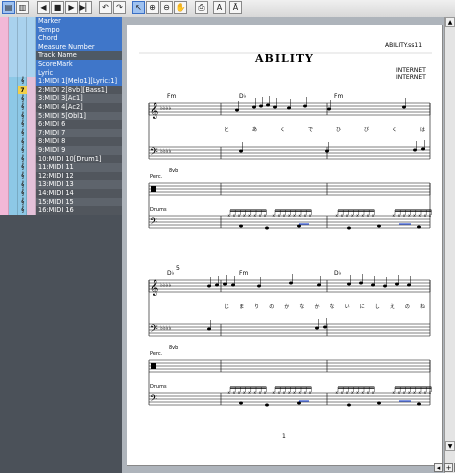  I want to click on midi-track-row: 𝄞 1:MIDI 1[Melo1][Lyric:1], so click(61, 81).